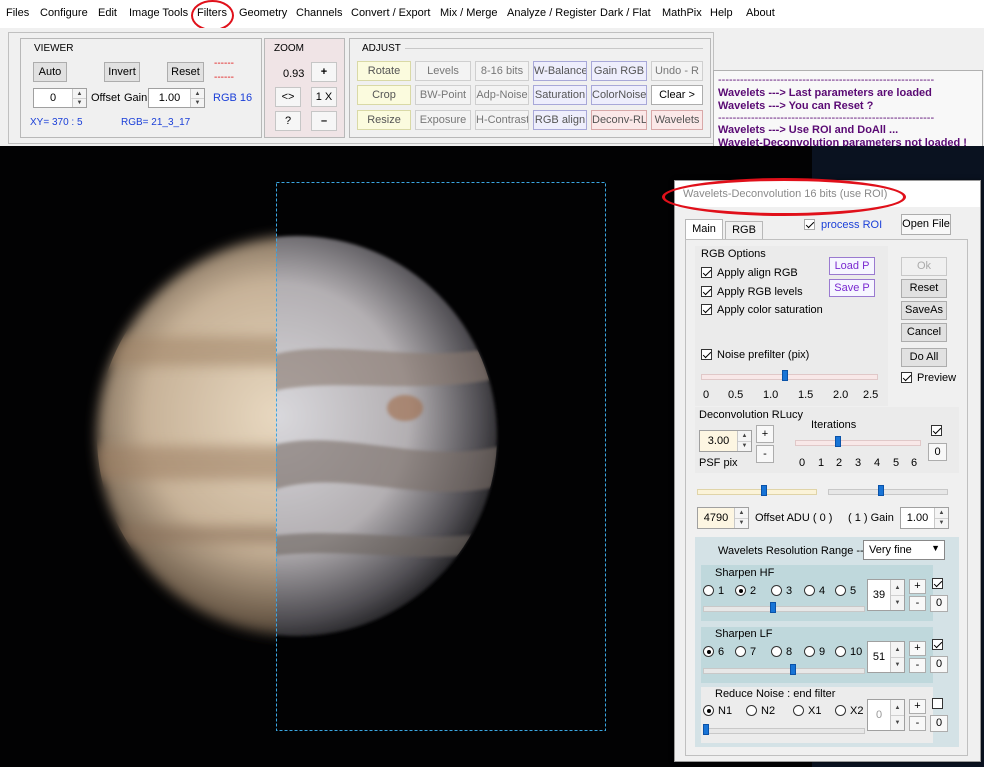 The width and height of the screenshot is (984, 767). Describe the element at coordinates (682, 13) in the screenshot. I see `menu-mathpix: MathPix` at that location.